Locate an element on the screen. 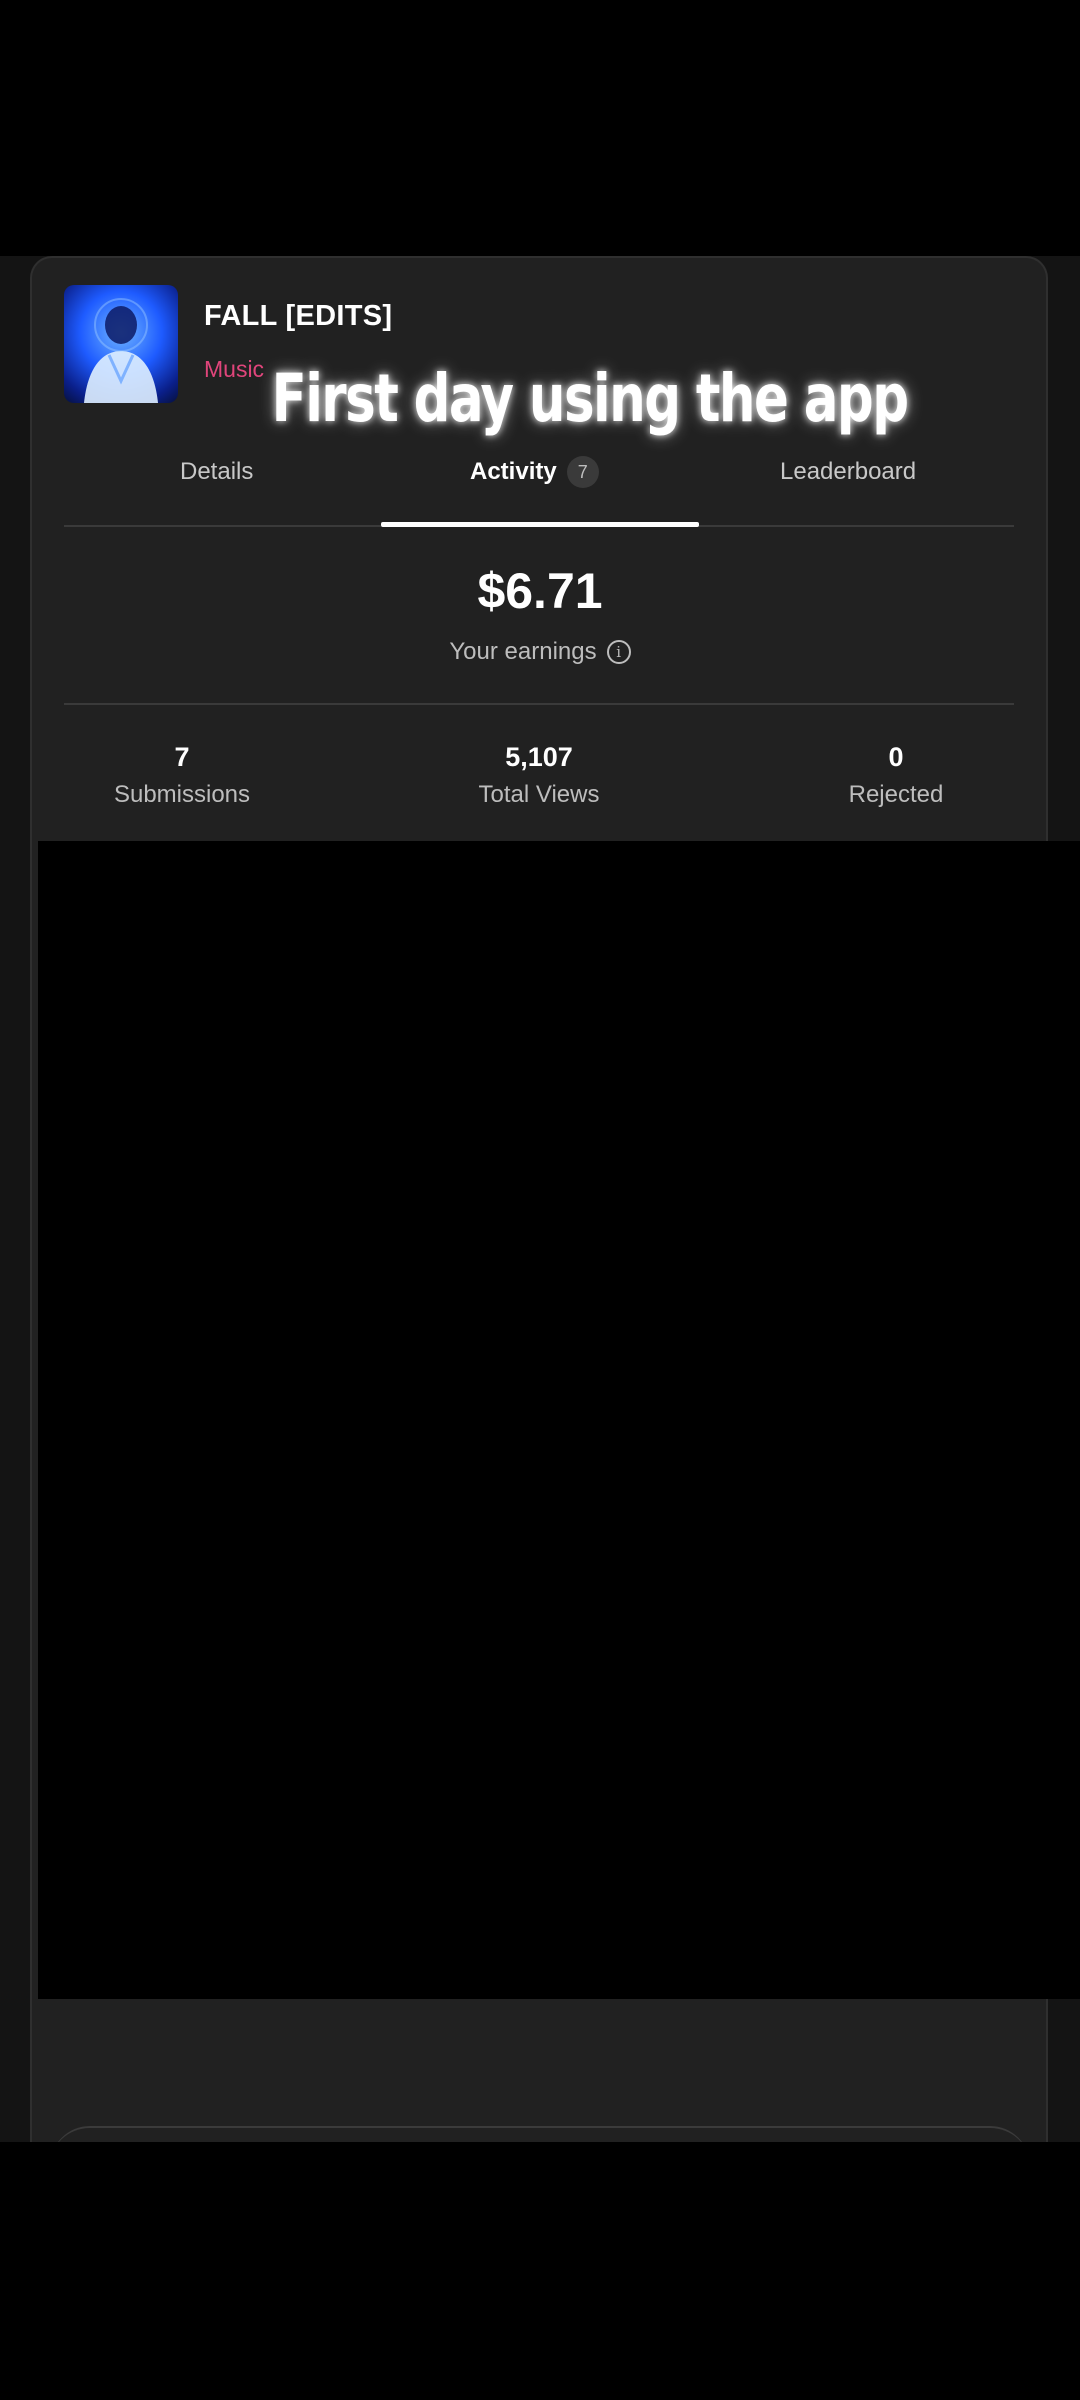 The height and width of the screenshot is (2400, 1080). bottom-letterbox is located at coordinates (540, 2271).